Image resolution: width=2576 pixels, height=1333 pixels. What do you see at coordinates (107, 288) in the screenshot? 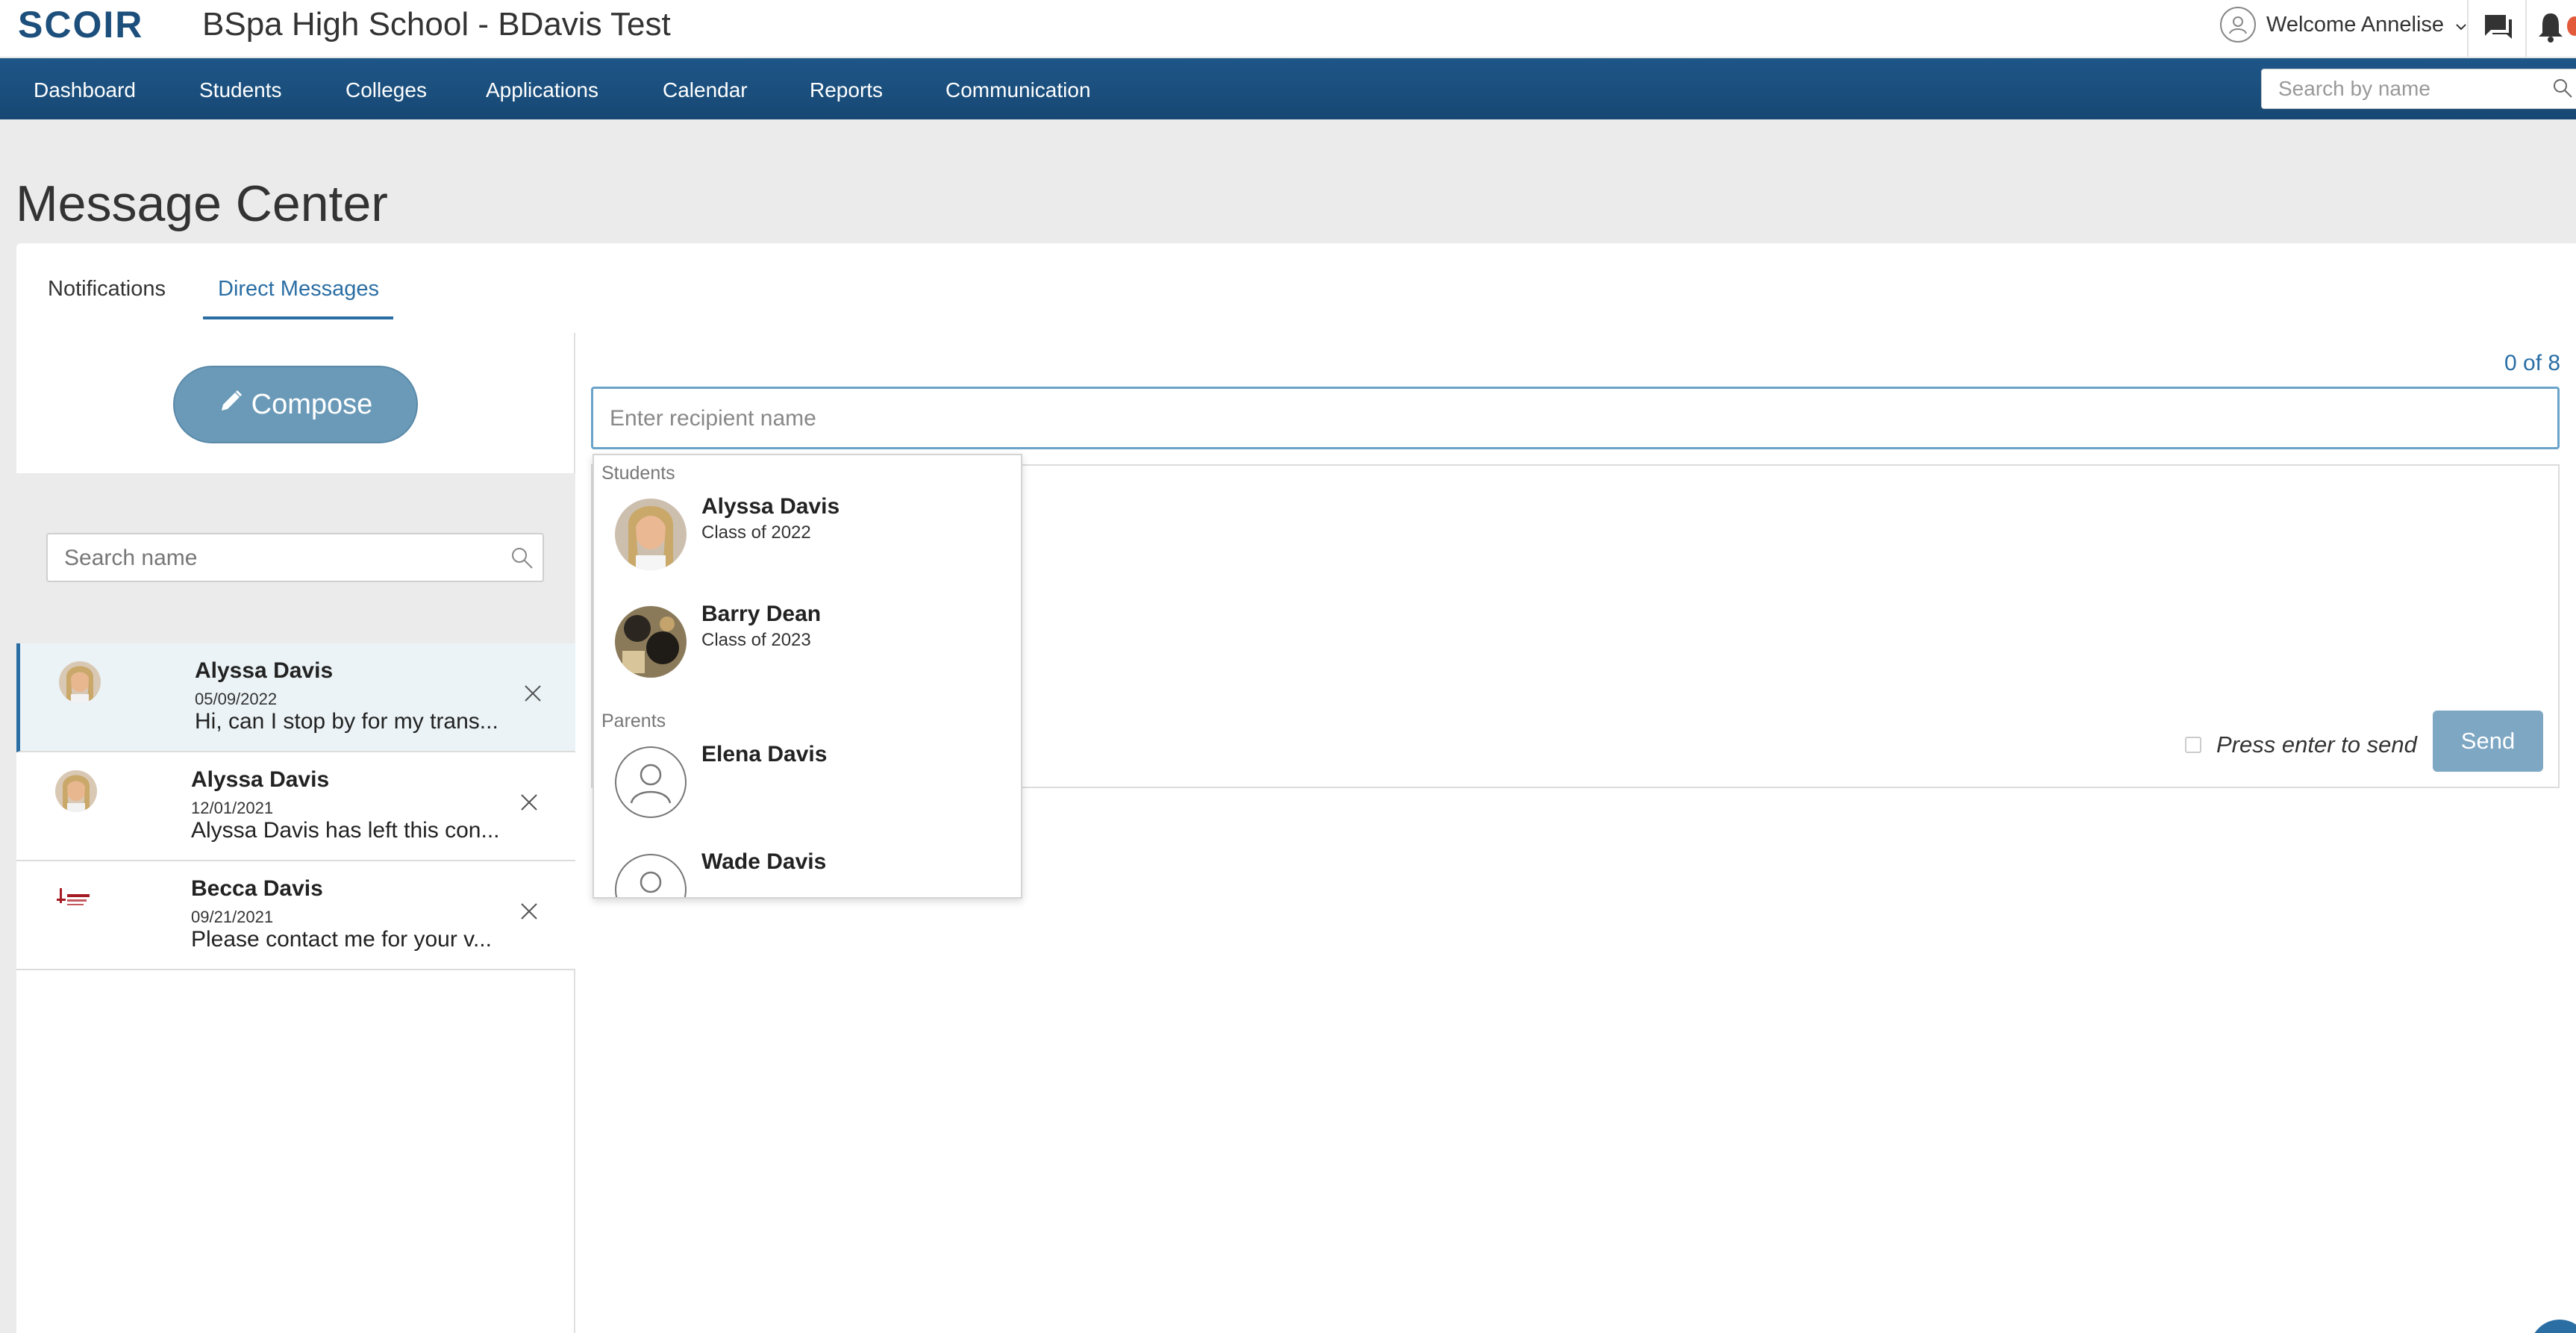
I see `tab-notifications: Notifications` at bounding box center [107, 288].